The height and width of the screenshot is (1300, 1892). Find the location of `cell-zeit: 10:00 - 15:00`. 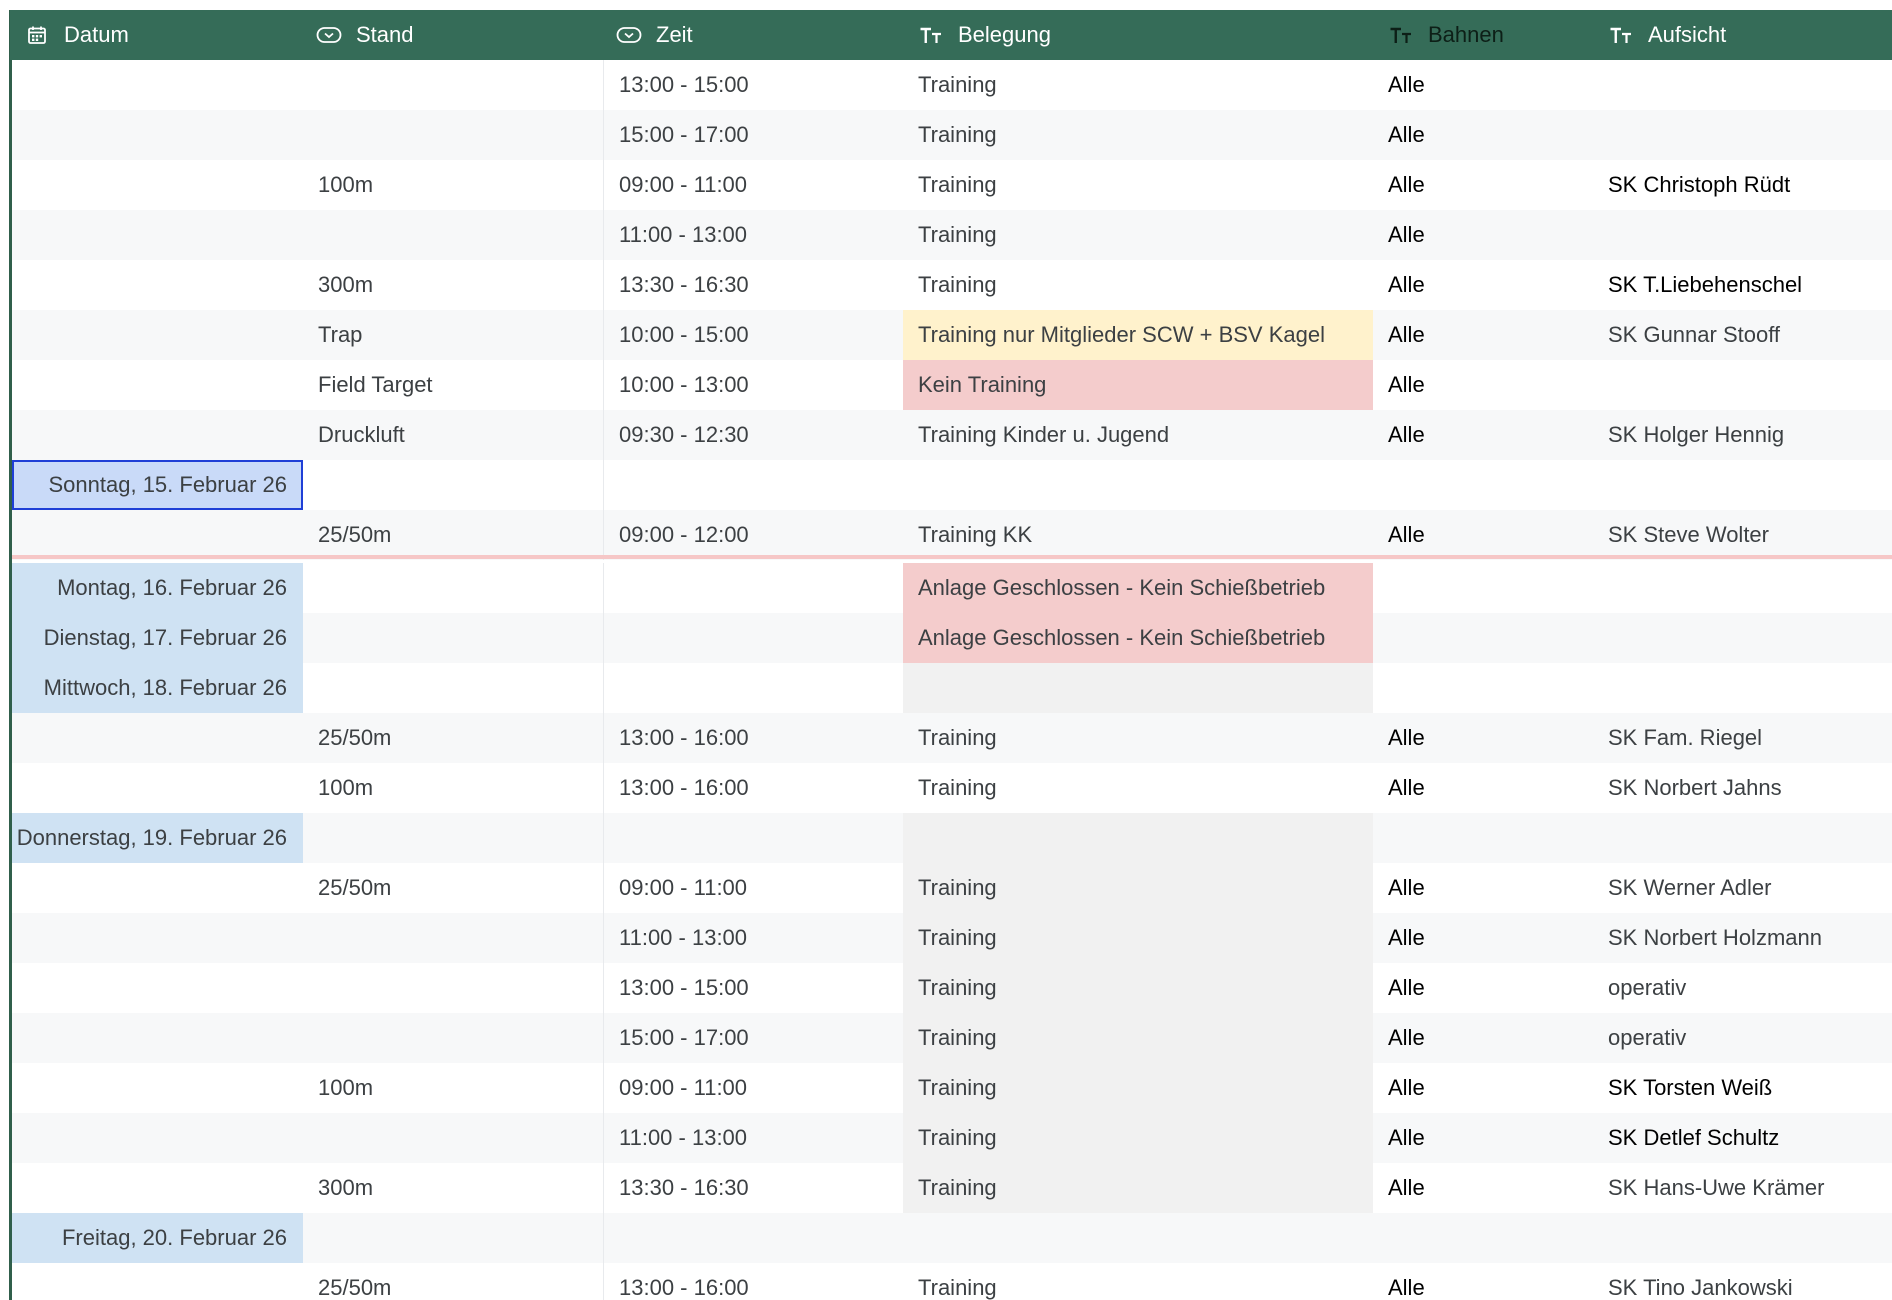

cell-zeit: 10:00 - 15:00 is located at coordinates (753, 335).